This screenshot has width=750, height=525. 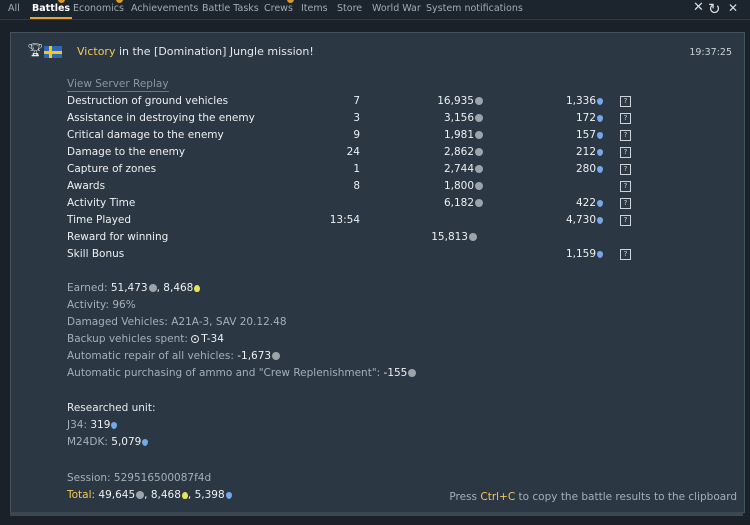 What do you see at coordinates (101, 305) in the screenshot?
I see `activity-line: Activity: 96%` at bounding box center [101, 305].